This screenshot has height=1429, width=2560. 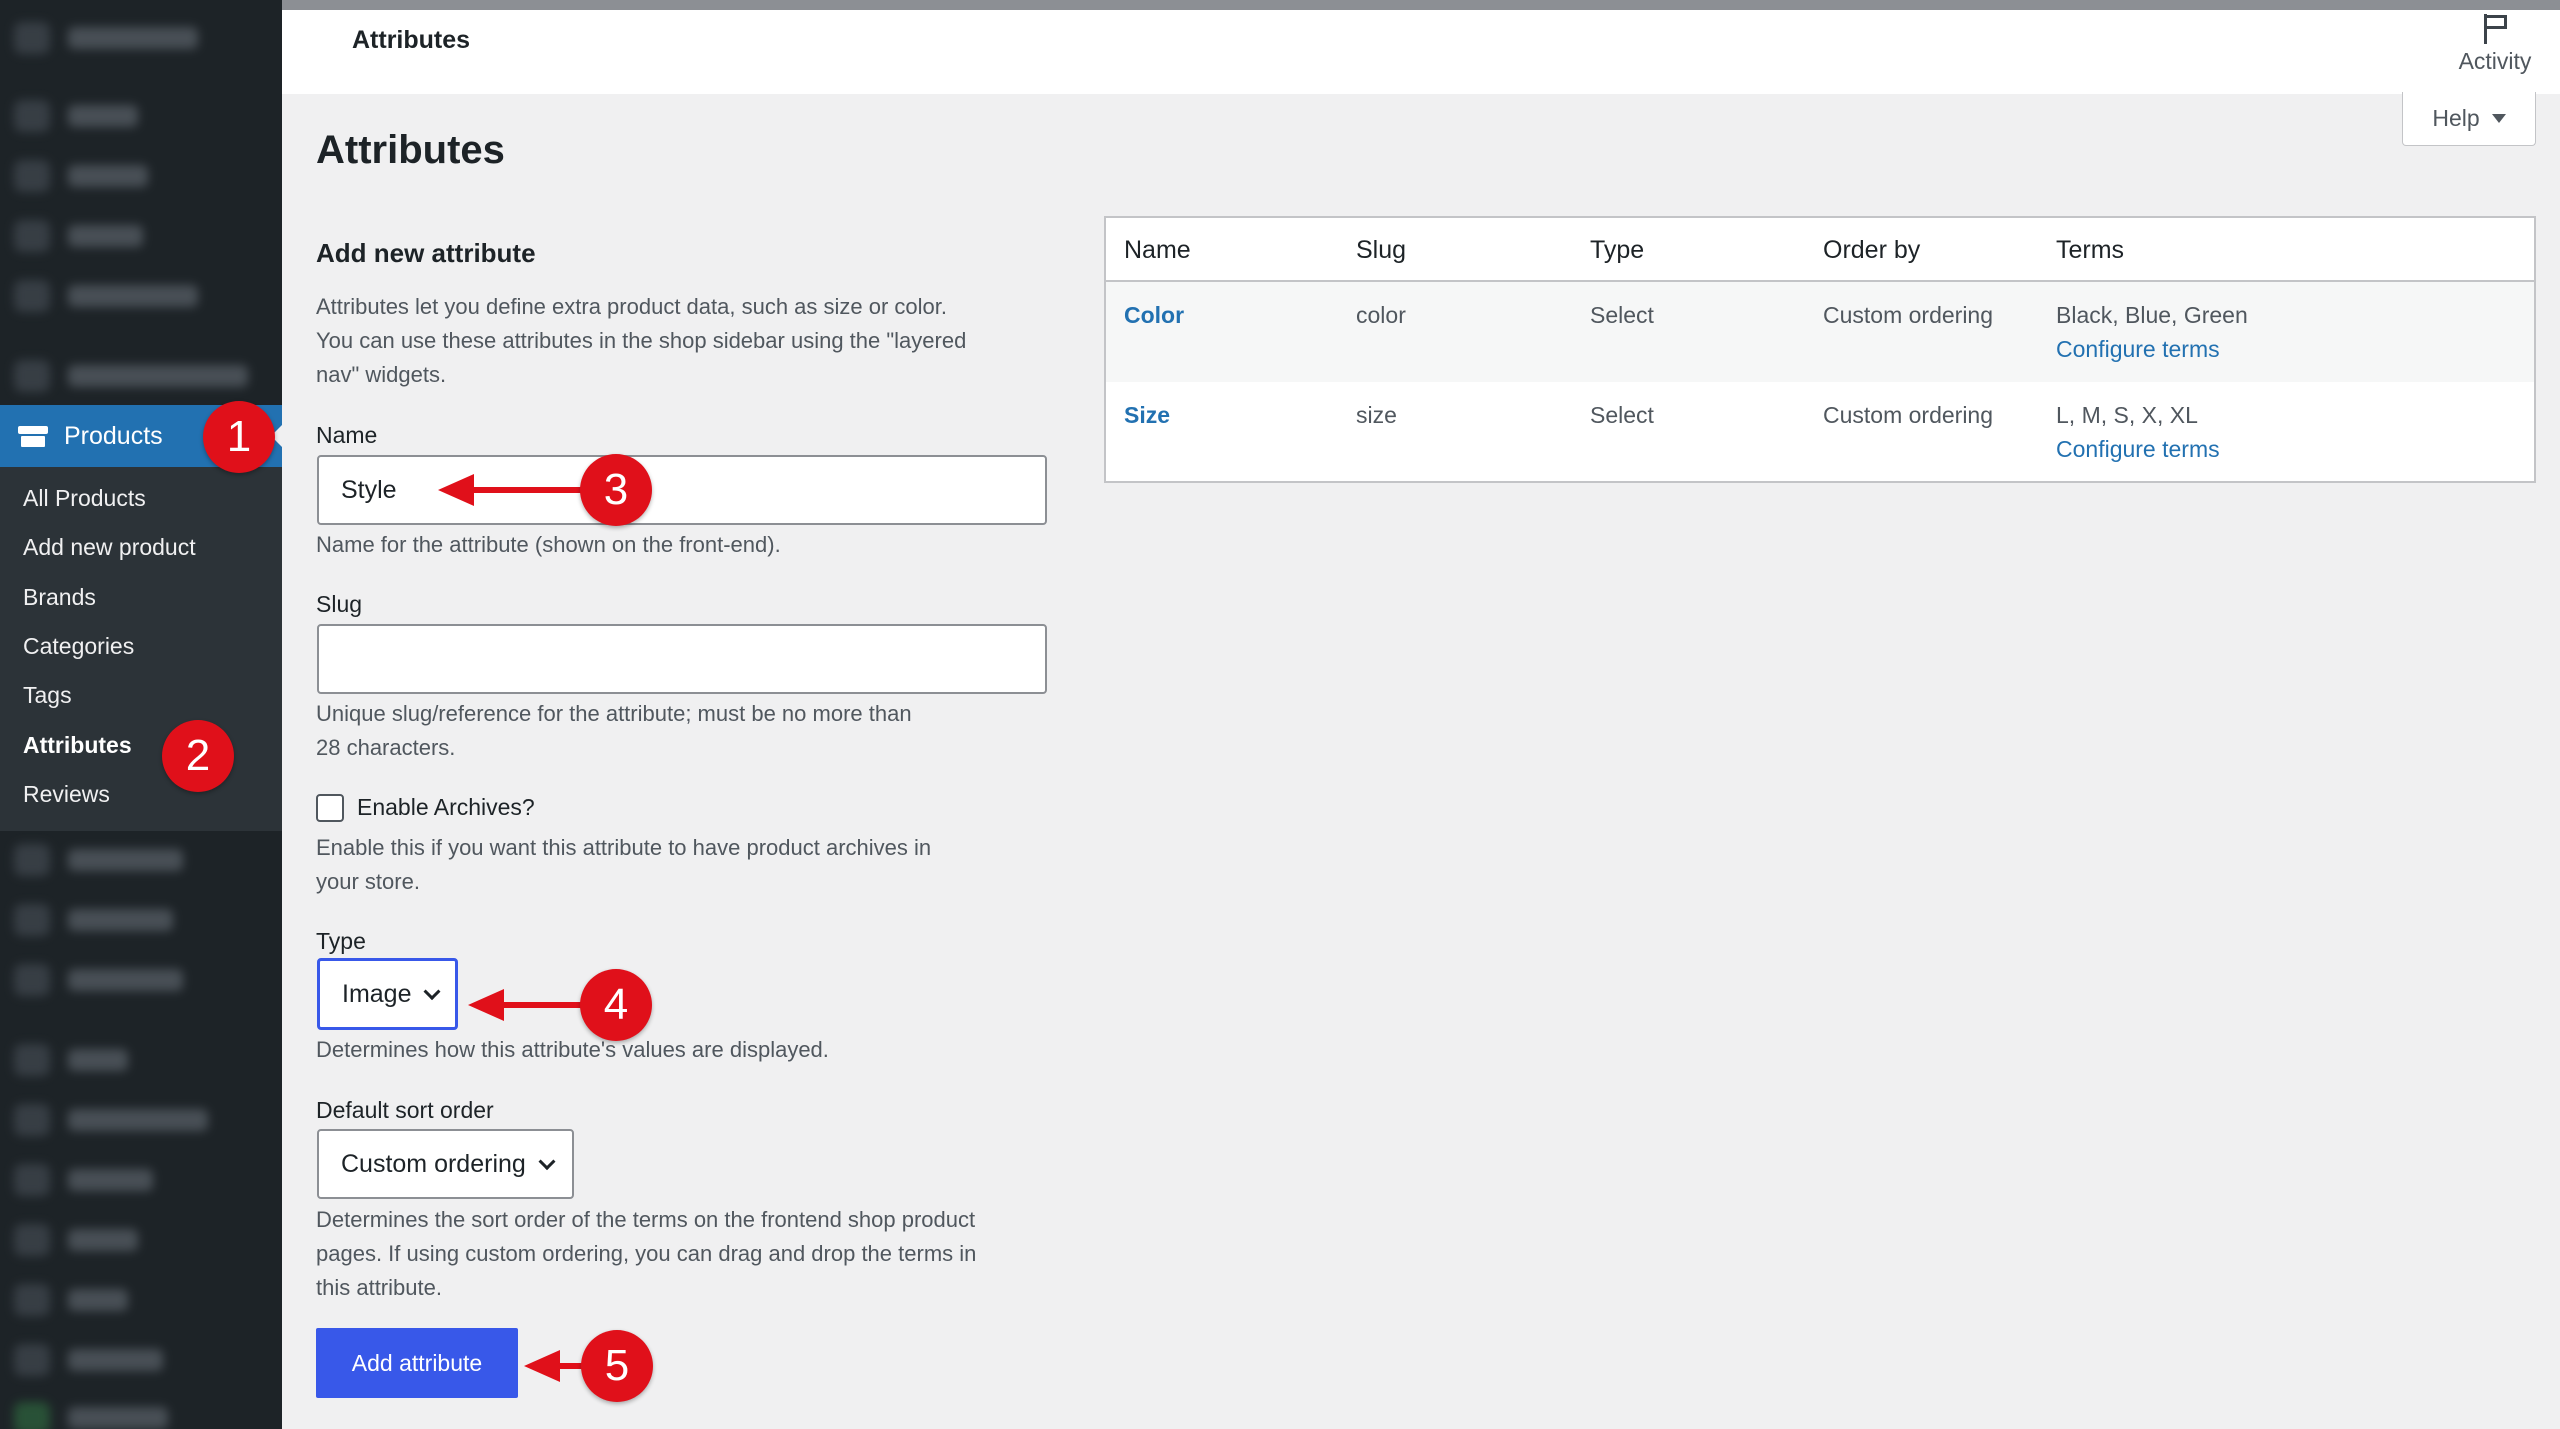 I want to click on sort-order-select-value: Custom ordering, so click(x=433, y=1163).